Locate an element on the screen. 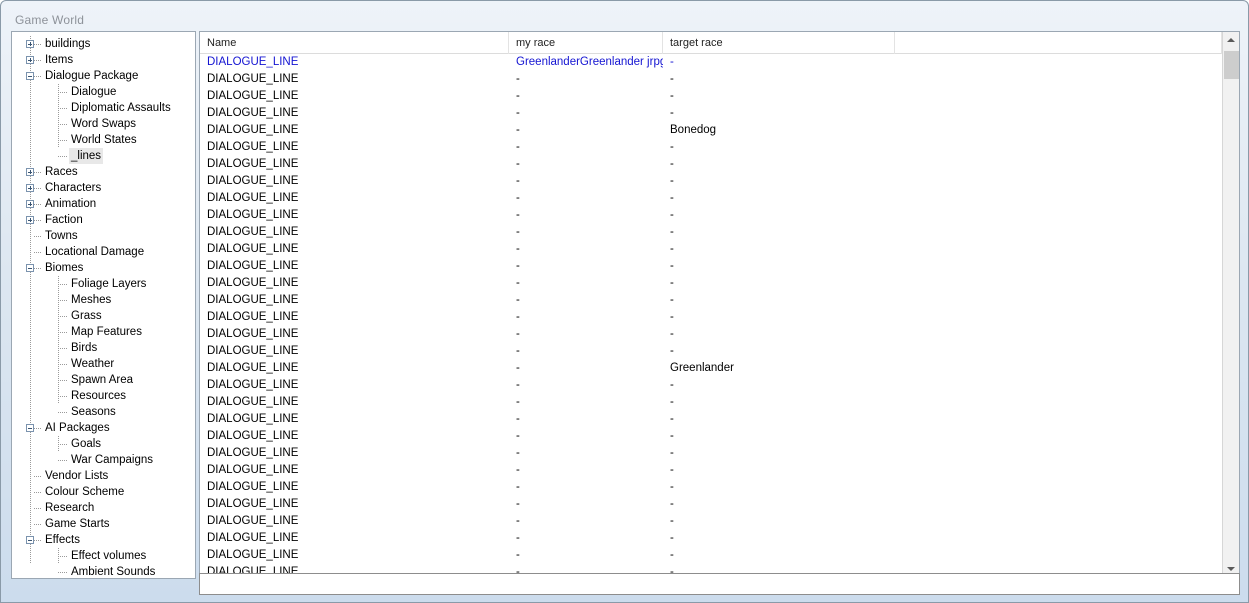 The height and width of the screenshot is (603, 1249). scrollbar-thumb is located at coordinates (1231, 65).